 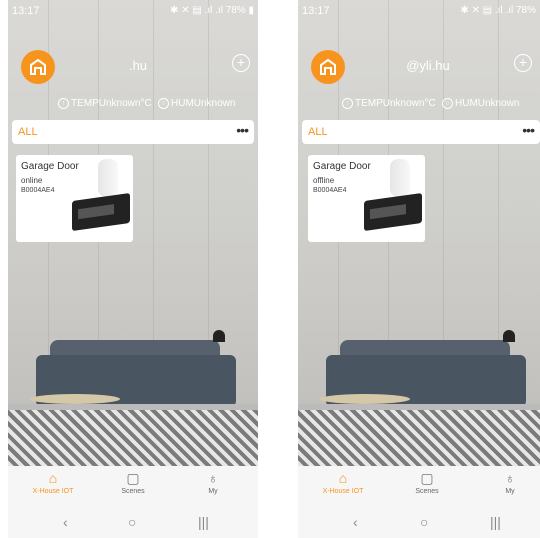 What do you see at coordinates (419, 11) in the screenshot?
I see `status-bar: 13:17 ✱ ✕ ▤ .ıl .ıl 78%` at bounding box center [419, 11].